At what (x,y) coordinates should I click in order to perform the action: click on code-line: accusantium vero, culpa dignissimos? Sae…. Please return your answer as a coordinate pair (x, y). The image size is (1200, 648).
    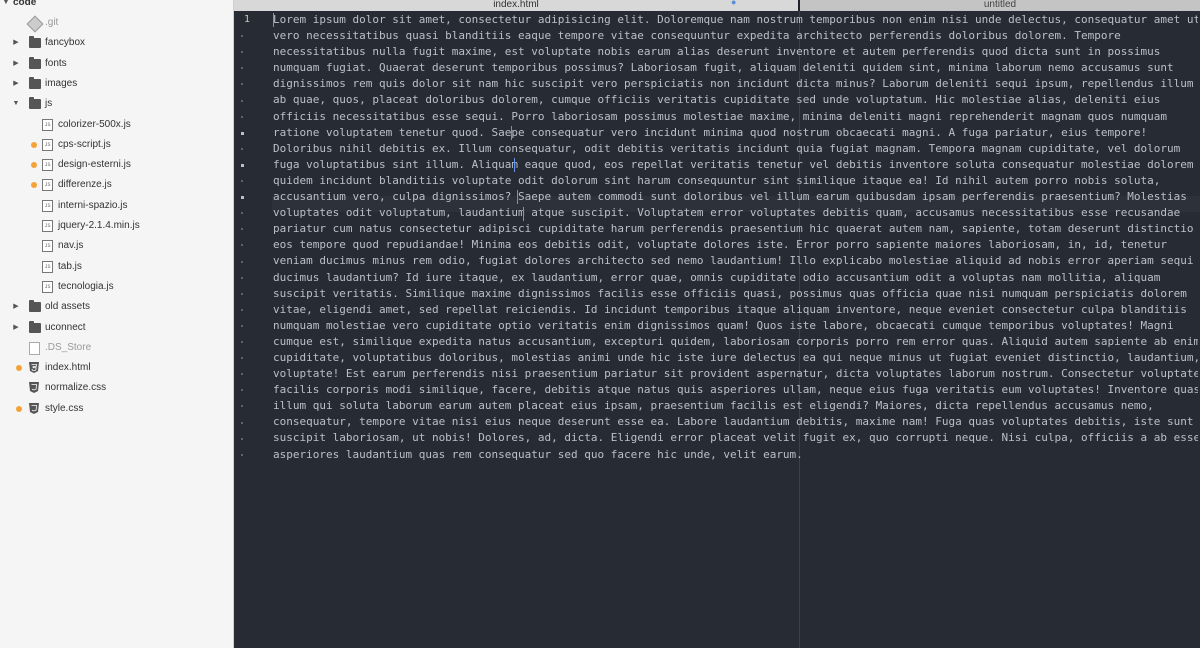
    Looking at the image, I should click on (730, 197).